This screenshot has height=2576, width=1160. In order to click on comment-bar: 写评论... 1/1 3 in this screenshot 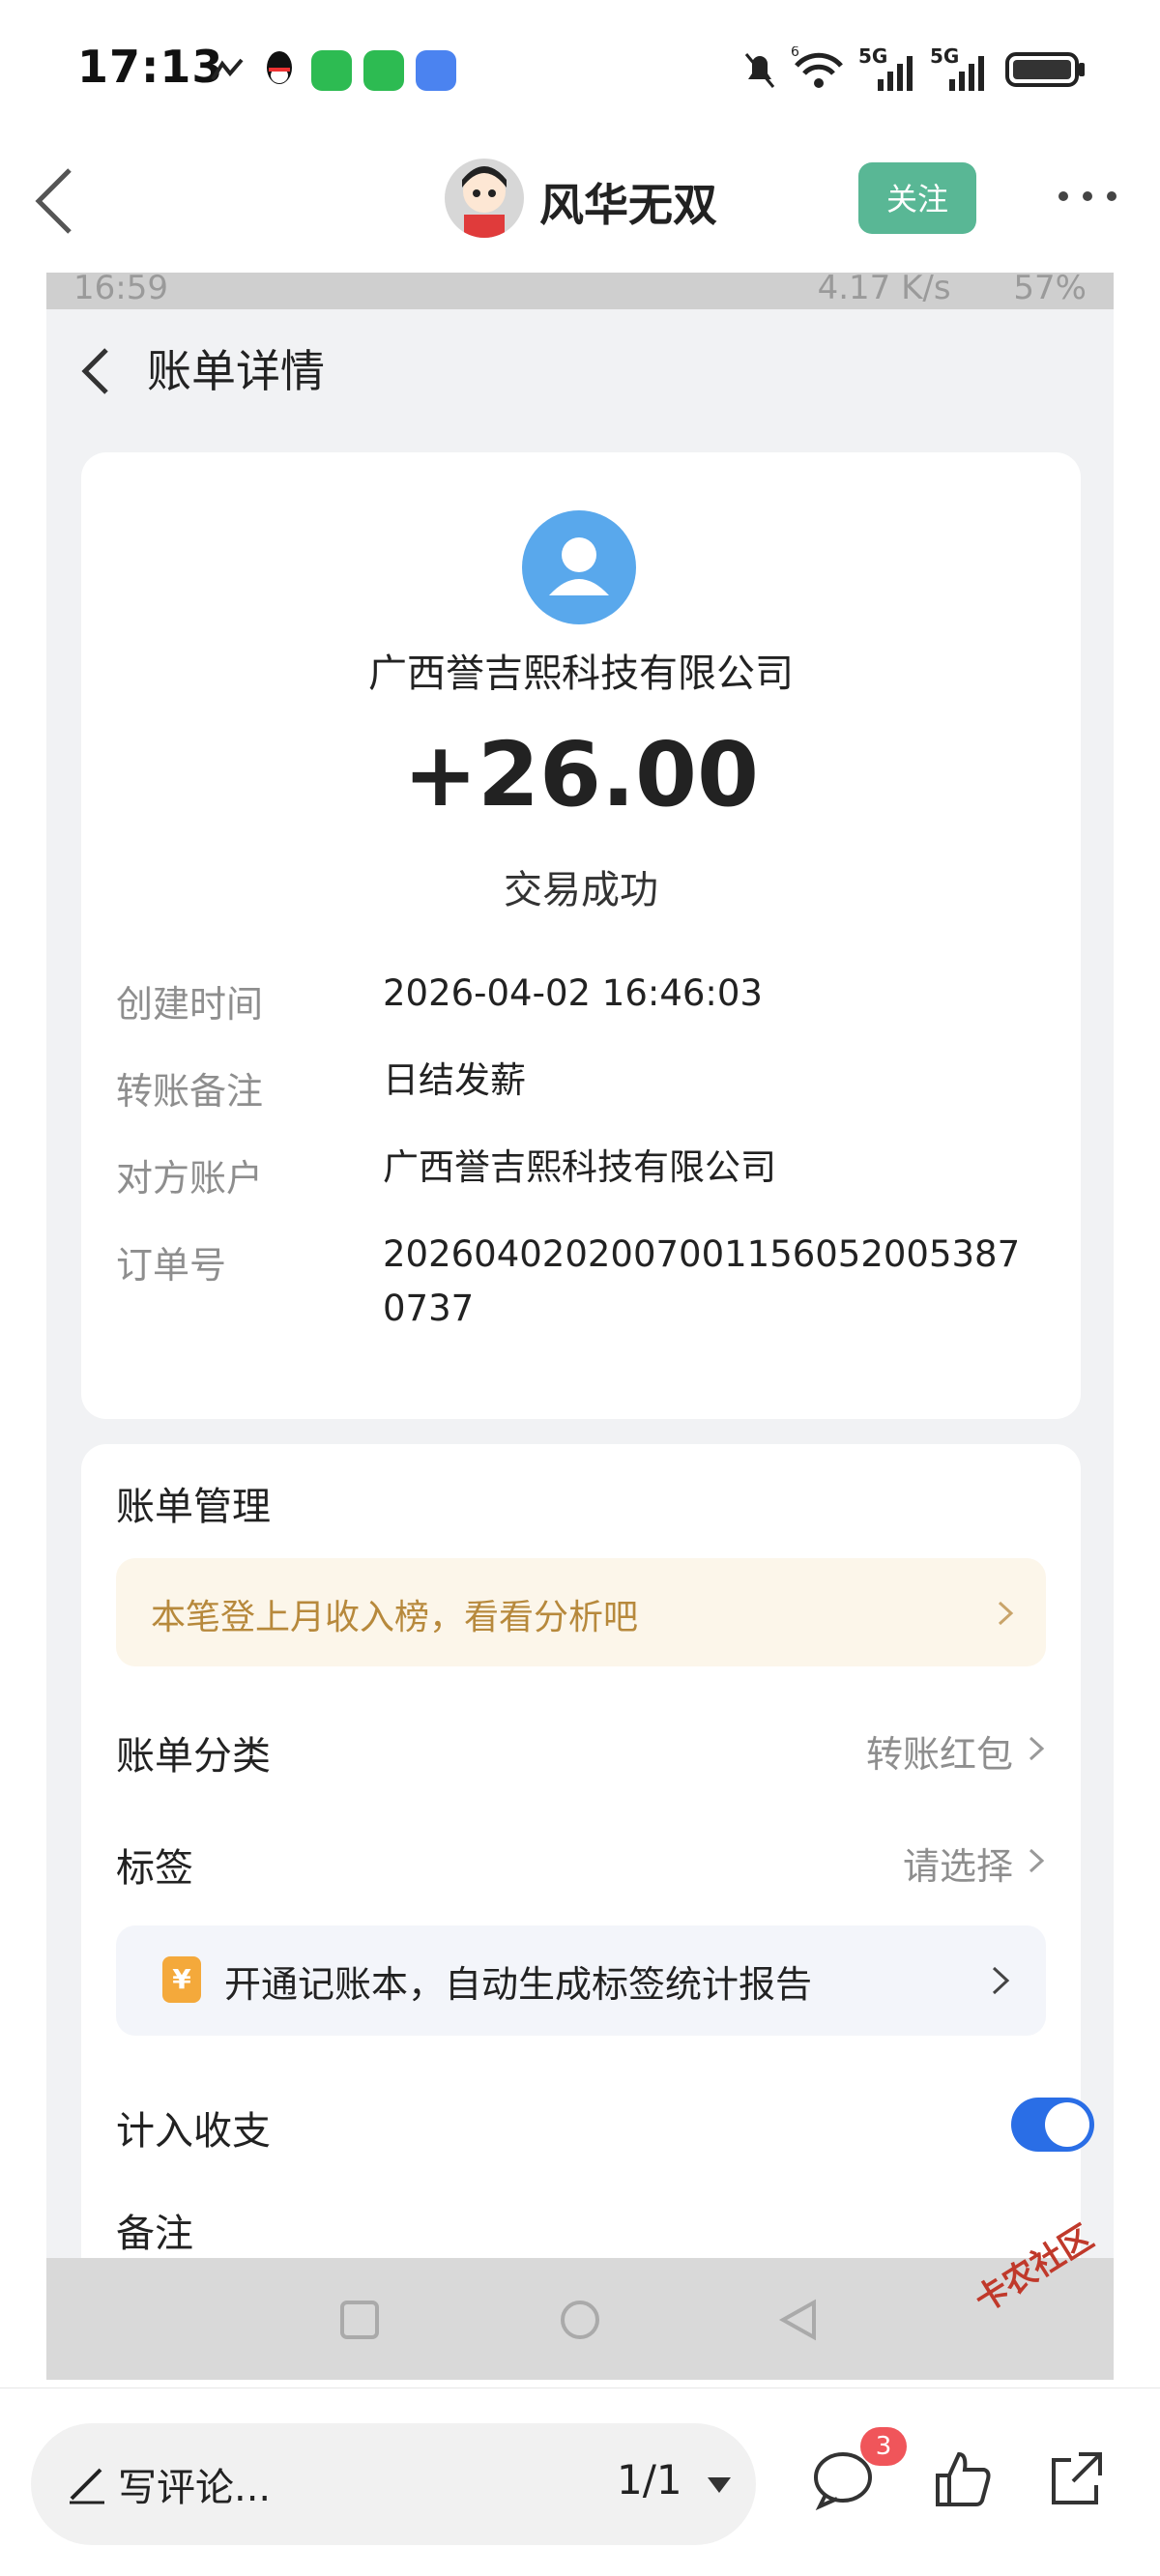, I will do `click(580, 2482)`.